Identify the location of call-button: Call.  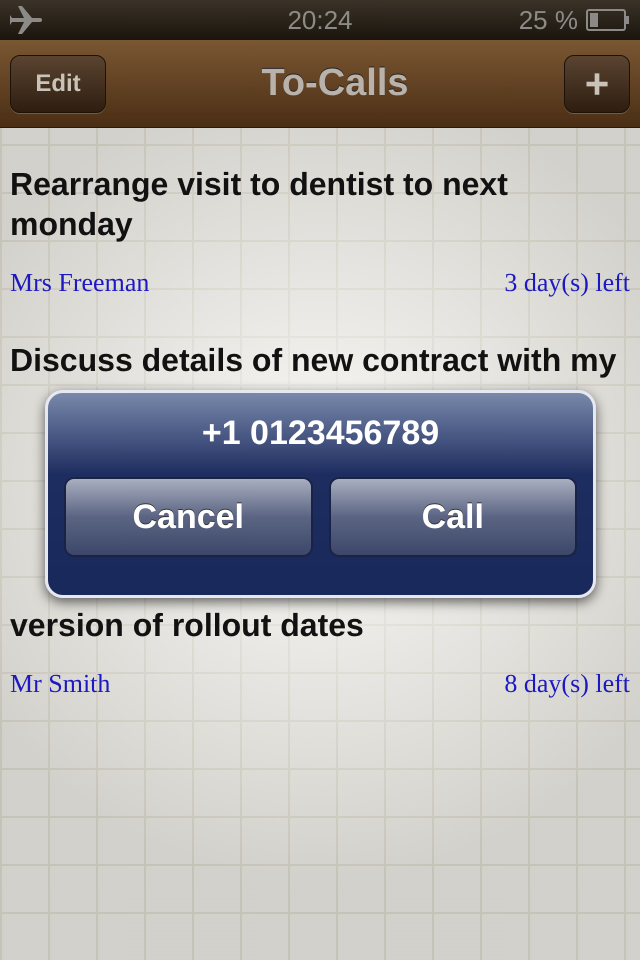
(452, 517).